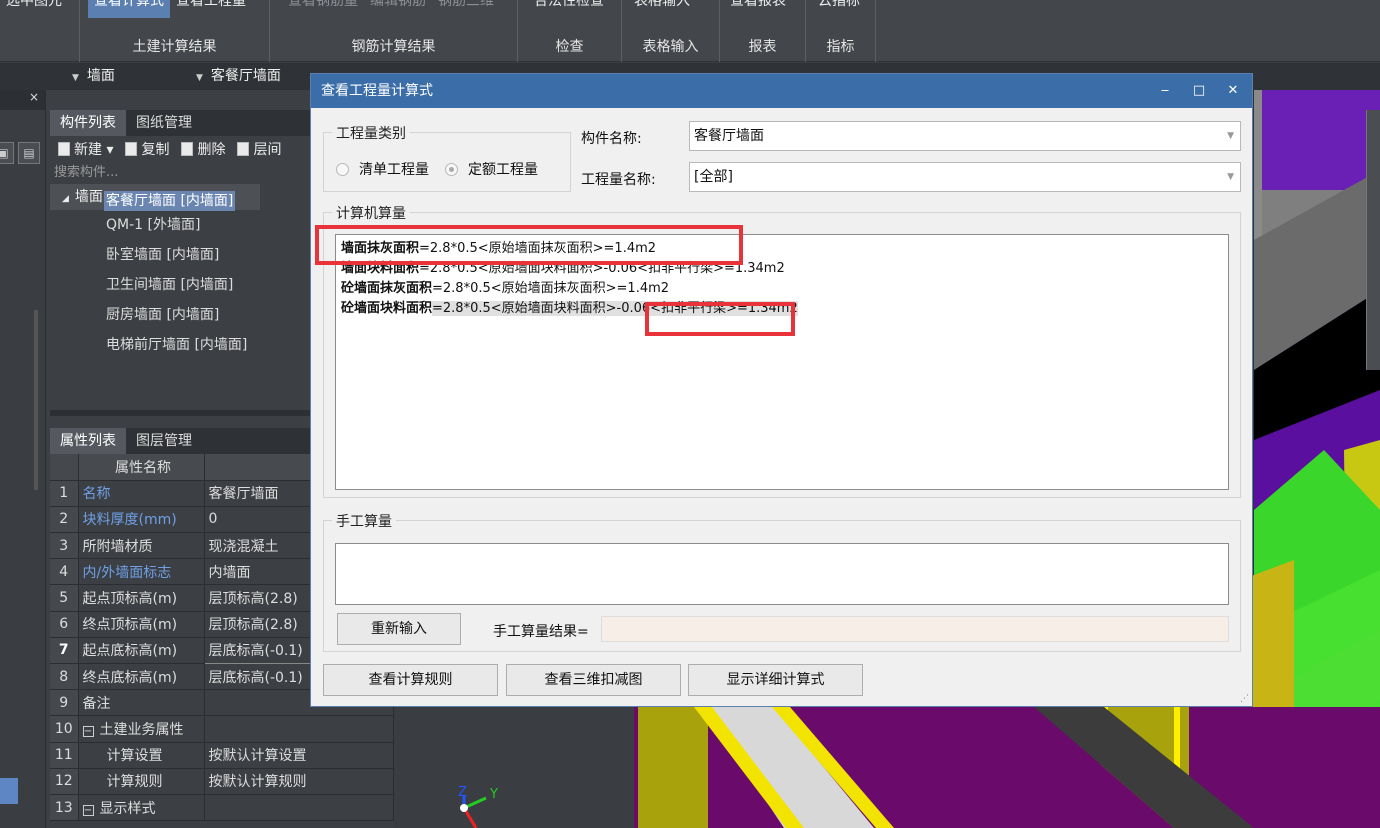  Describe the element at coordinates (64, 729) in the screenshot. I see `row-no: 10` at that location.